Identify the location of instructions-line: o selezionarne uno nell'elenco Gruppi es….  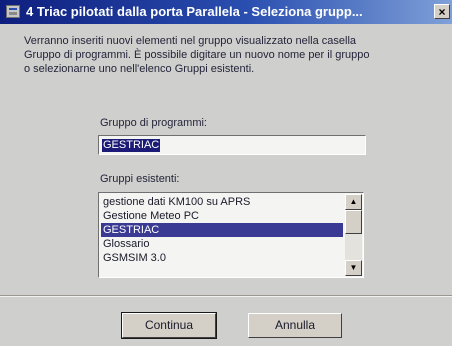
(139, 69).